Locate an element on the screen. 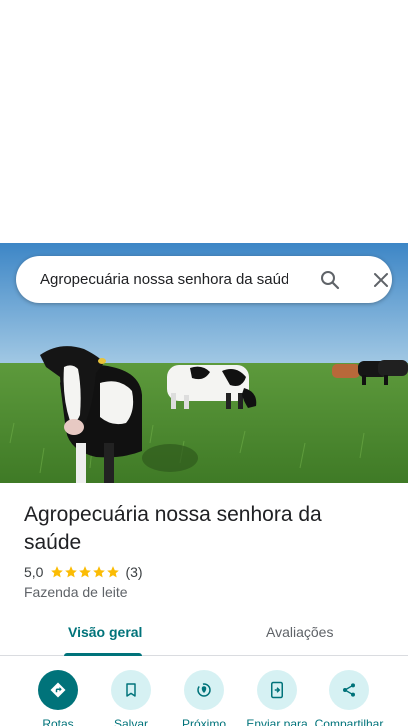 This screenshot has width=408, height=726. place-title: Agropecuária nossa senhora da saúde is located at coordinates (173, 528).